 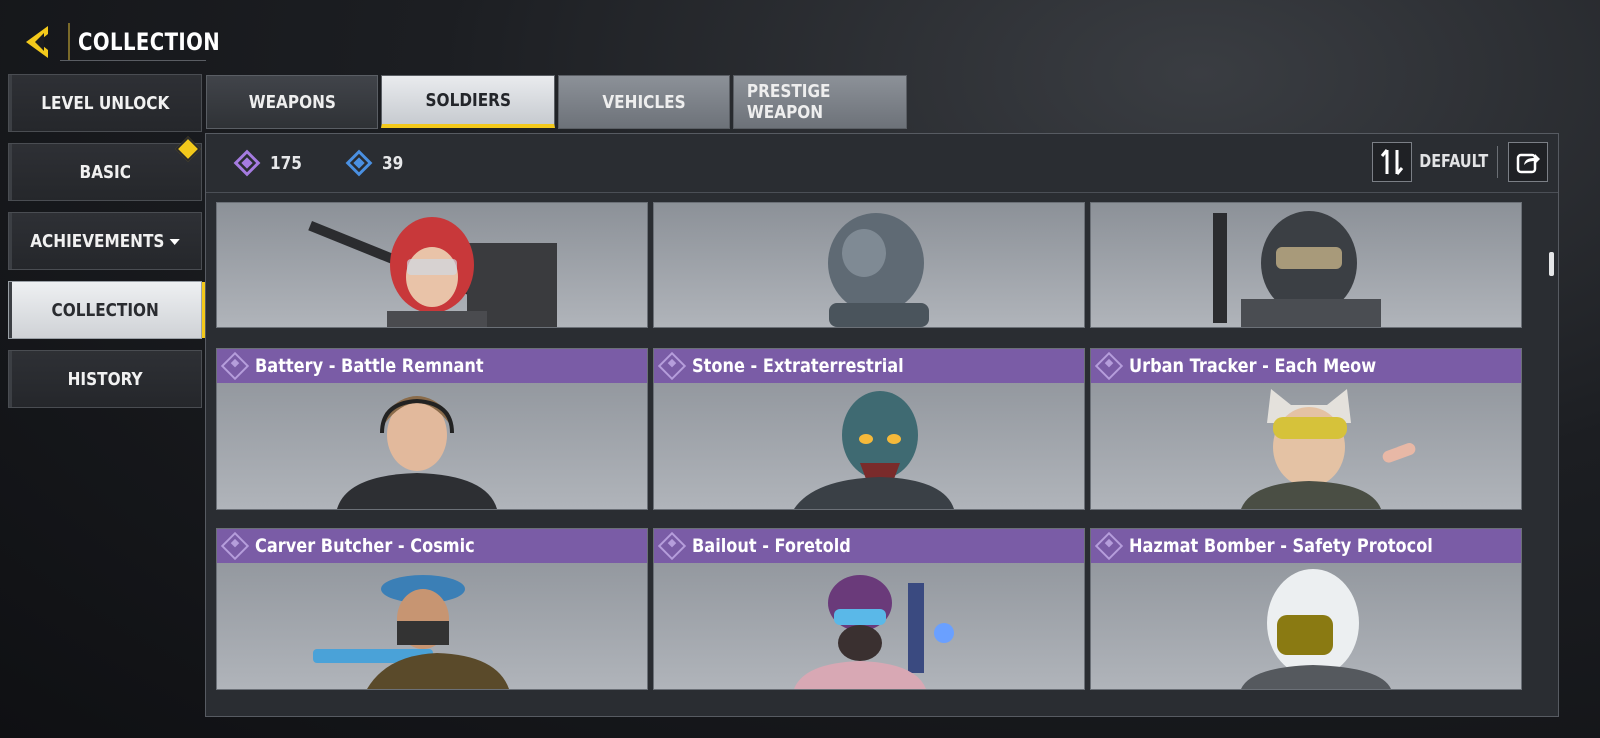 I want to click on tab-label: SOLDIERS, so click(x=468, y=100).